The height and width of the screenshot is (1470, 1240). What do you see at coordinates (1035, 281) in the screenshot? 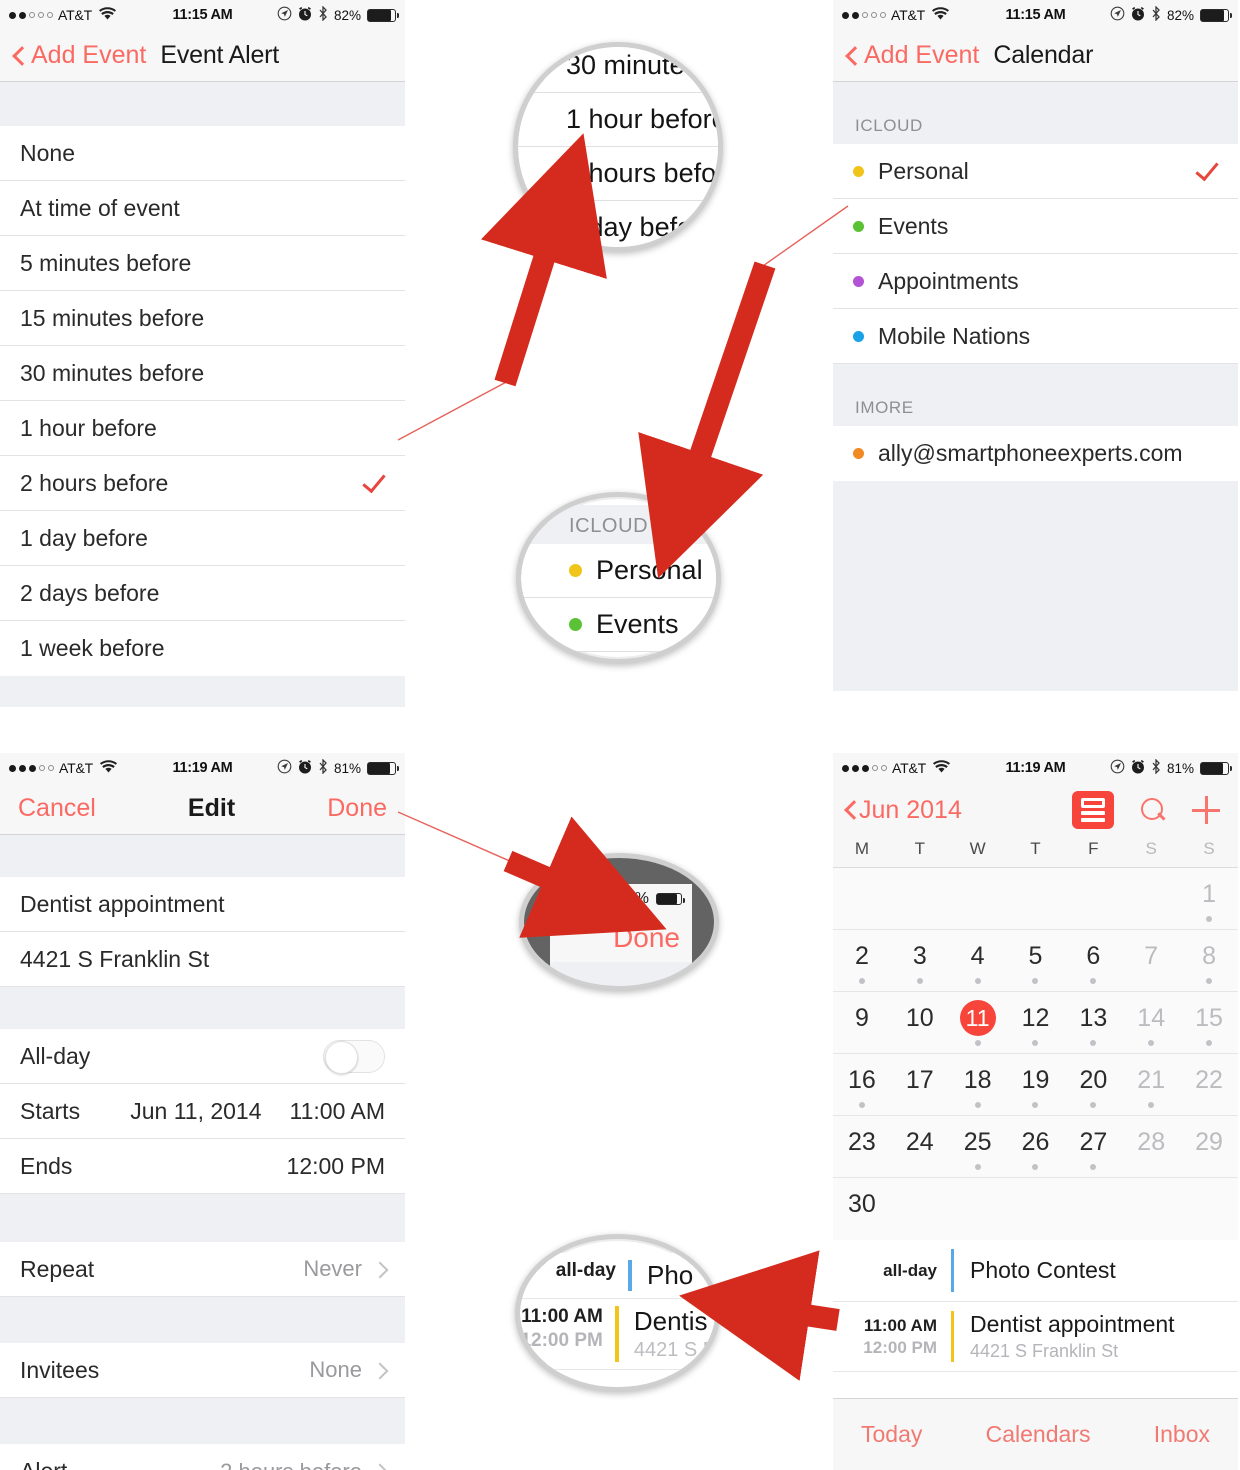
I see `calendar-item-row: Appointments` at bounding box center [1035, 281].